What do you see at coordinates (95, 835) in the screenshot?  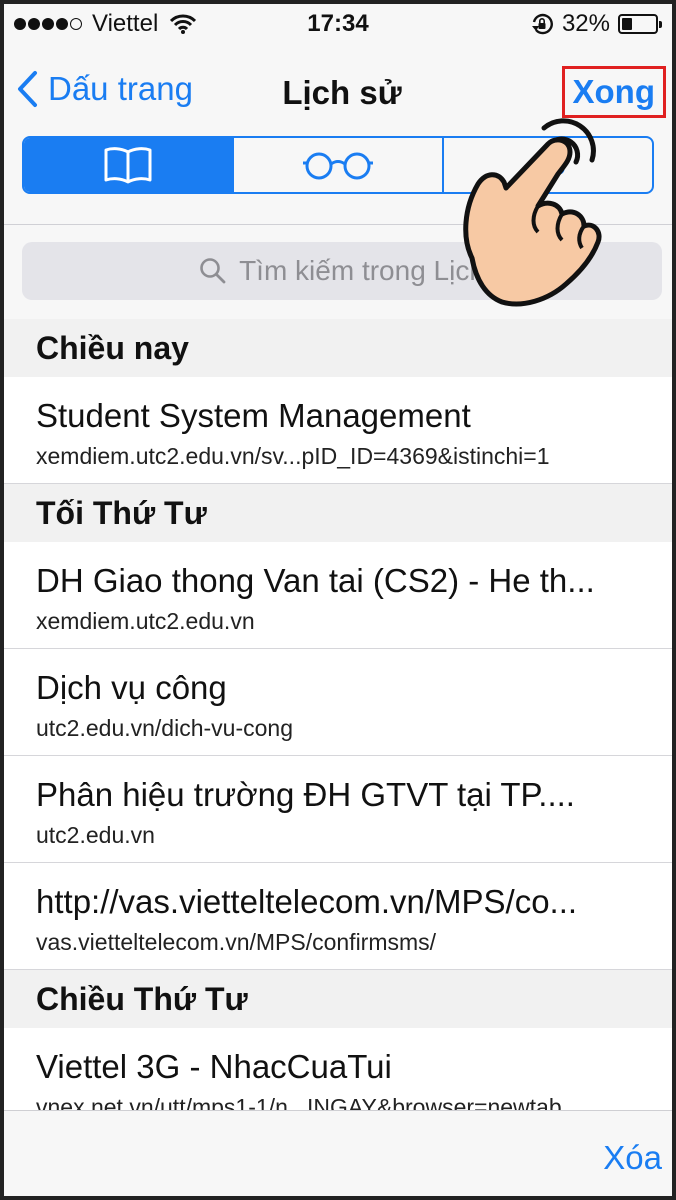 I see `history-item-url: utc2.edu.vn` at bounding box center [95, 835].